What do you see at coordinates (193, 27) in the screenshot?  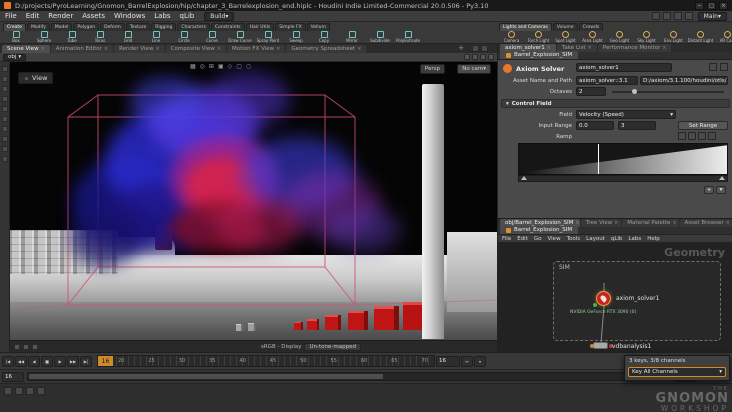 I see `shelf-tab: Characters` at bounding box center [193, 27].